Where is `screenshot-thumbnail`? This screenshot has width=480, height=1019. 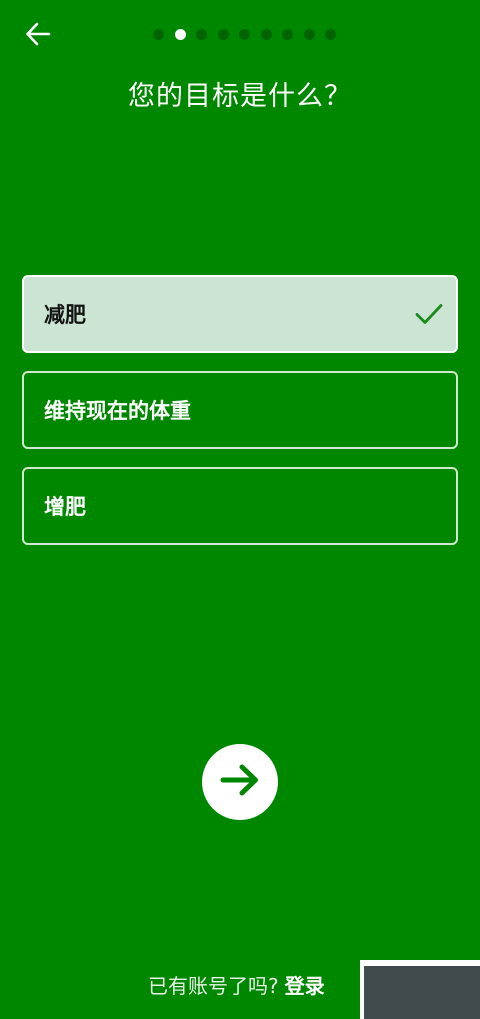
screenshot-thumbnail is located at coordinates (420, 989).